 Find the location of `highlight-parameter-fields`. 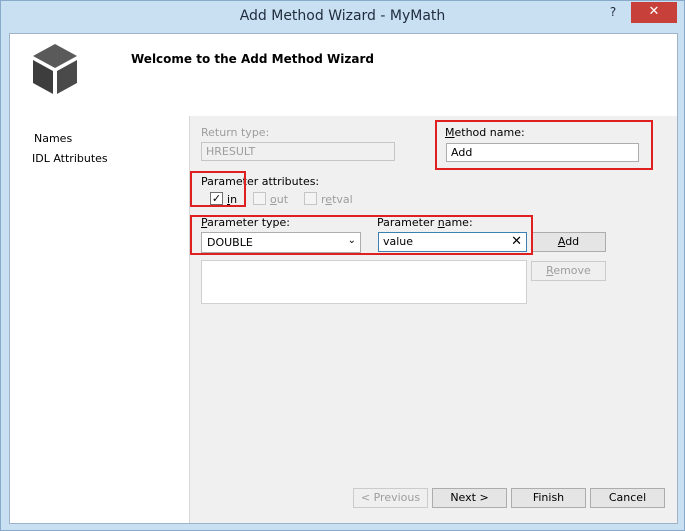

highlight-parameter-fields is located at coordinates (361, 235).